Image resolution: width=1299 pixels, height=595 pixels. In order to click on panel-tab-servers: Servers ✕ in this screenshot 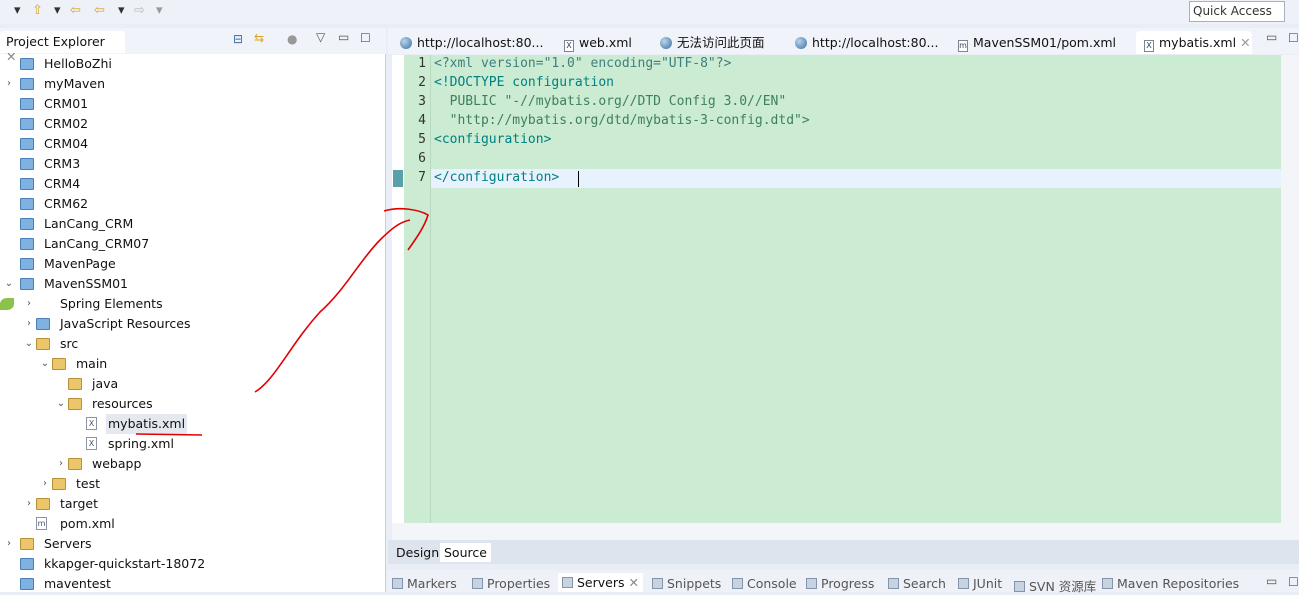, I will do `click(600, 582)`.